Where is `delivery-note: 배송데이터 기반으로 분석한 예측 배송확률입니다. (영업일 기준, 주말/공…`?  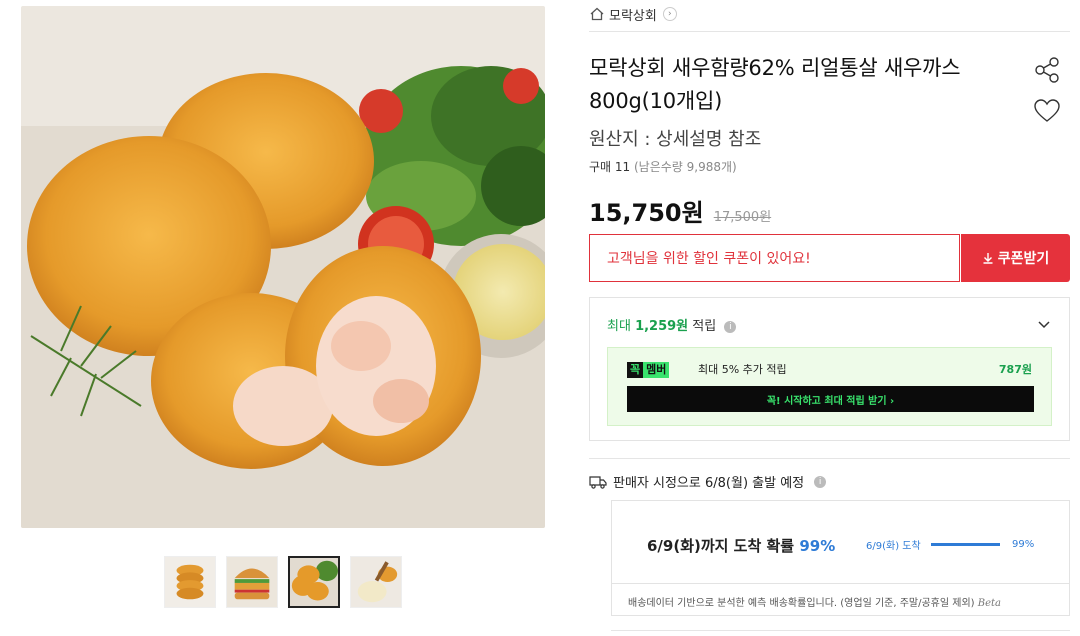 delivery-note: 배송데이터 기반으로 분석한 예측 배송확률입니다. (영업일 기준, 주말/공… is located at coordinates (814, 601).